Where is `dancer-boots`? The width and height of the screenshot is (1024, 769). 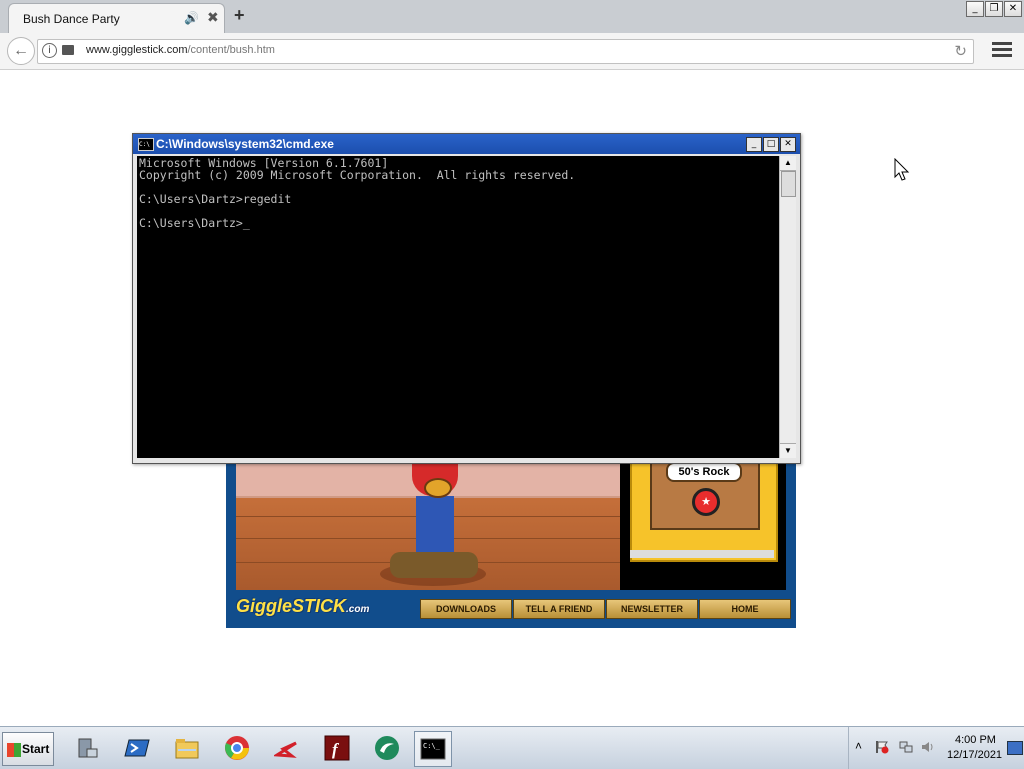 dancer-boots is located at coordinates (434, 565).